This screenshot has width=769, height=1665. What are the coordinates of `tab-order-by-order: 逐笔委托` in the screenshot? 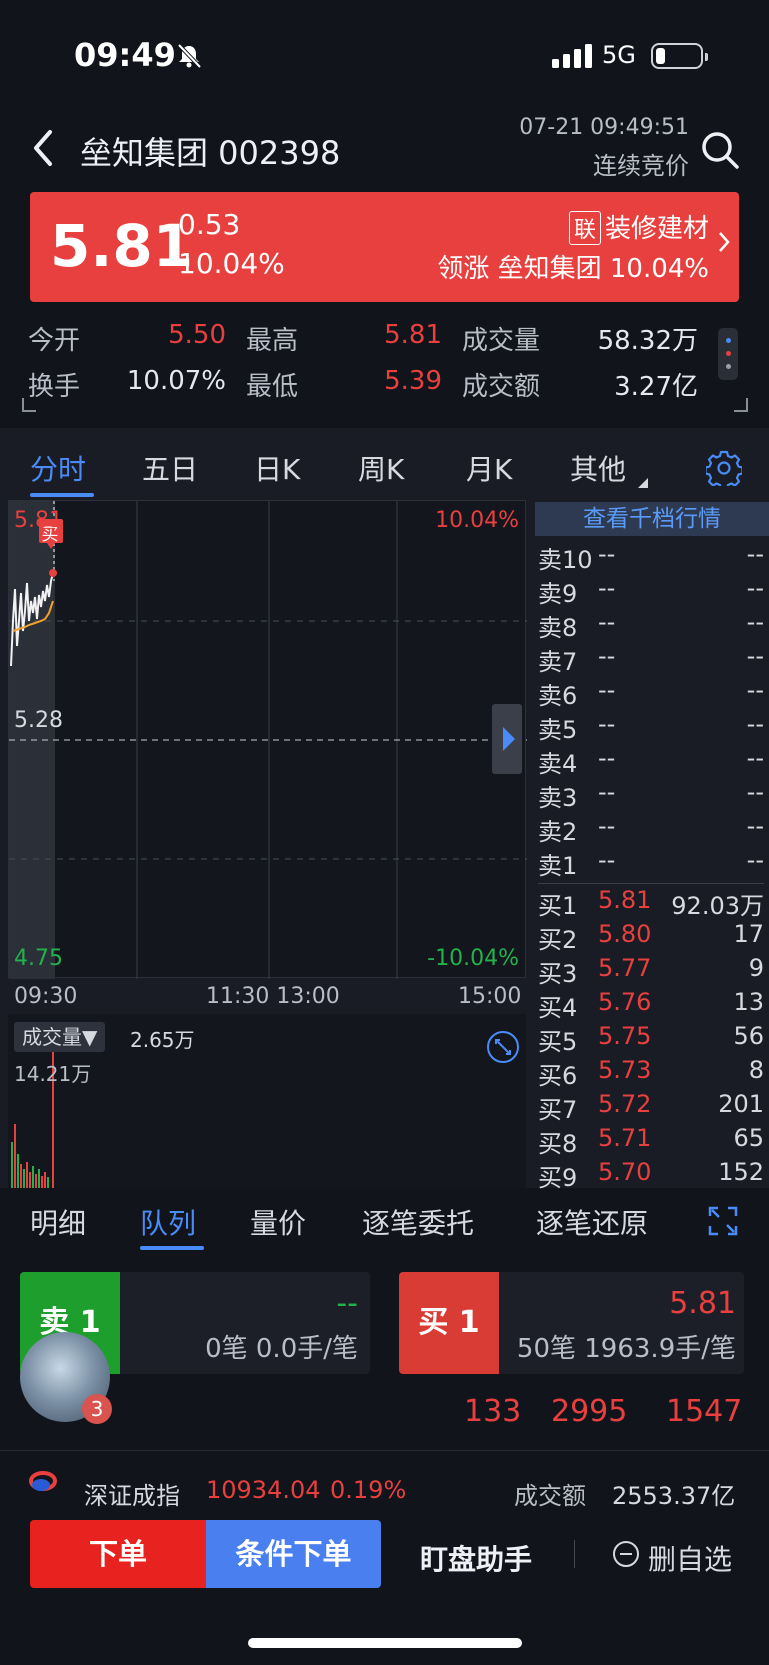 It's located at (418, 1222).